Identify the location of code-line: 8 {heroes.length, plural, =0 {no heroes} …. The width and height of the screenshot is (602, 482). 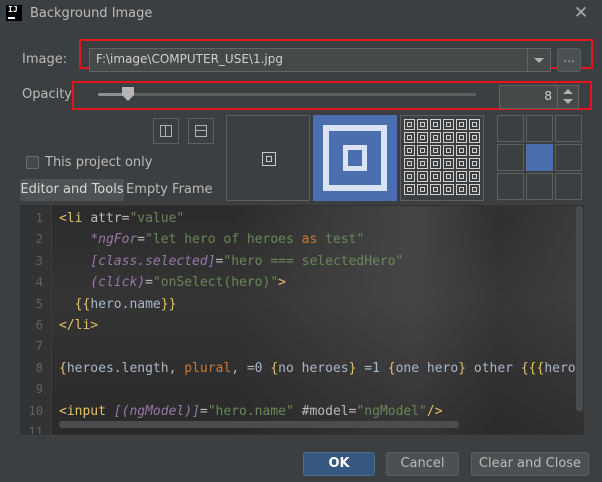
(302, 368).